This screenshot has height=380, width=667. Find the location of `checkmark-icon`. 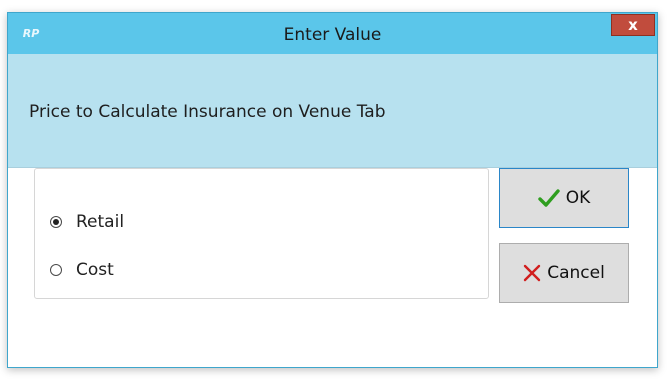

checkmark-icon is located at coordinates (549, 198).